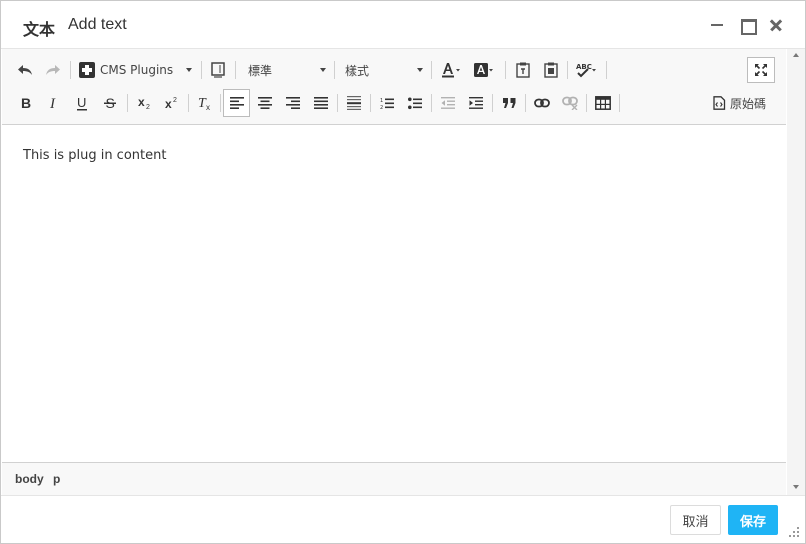 The height and width of the screenshot is (544, 806). What do you see at coordinates (56, 479) in the screenshot?
I see `path-item-p: p` at bounding box center [56, 479].